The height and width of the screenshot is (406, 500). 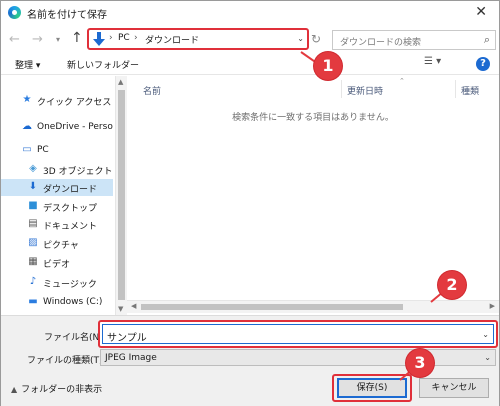 What do you see at coordinates (313, 118) in the screenshot?
I see `empty-state-message: 検索条件に一致する項目はありません。` at bounding box center [313, 118].